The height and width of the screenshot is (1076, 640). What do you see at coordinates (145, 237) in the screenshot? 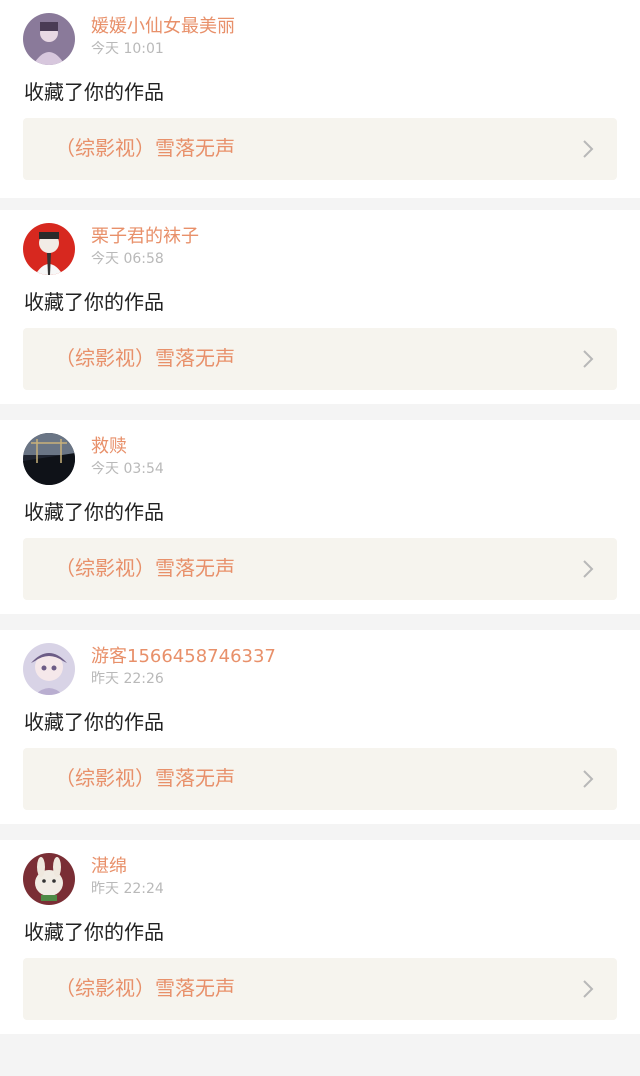
I see `username: 栗子君的袜子` at bounding box center [145, 237].